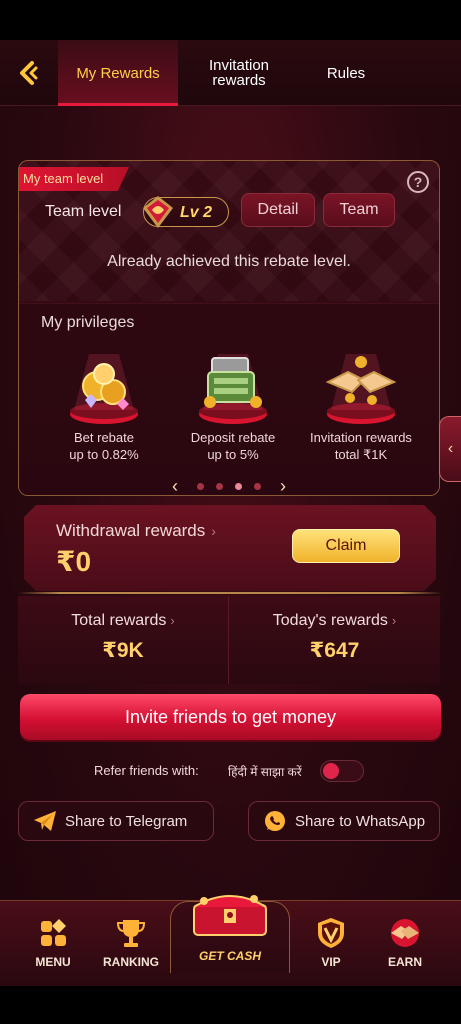 The image size is (461, 1024). What do you see at coordinates (229, 485) in the screenshot?
I see `carousel-pager: ‹ ›` at bounding box center [229, 485].